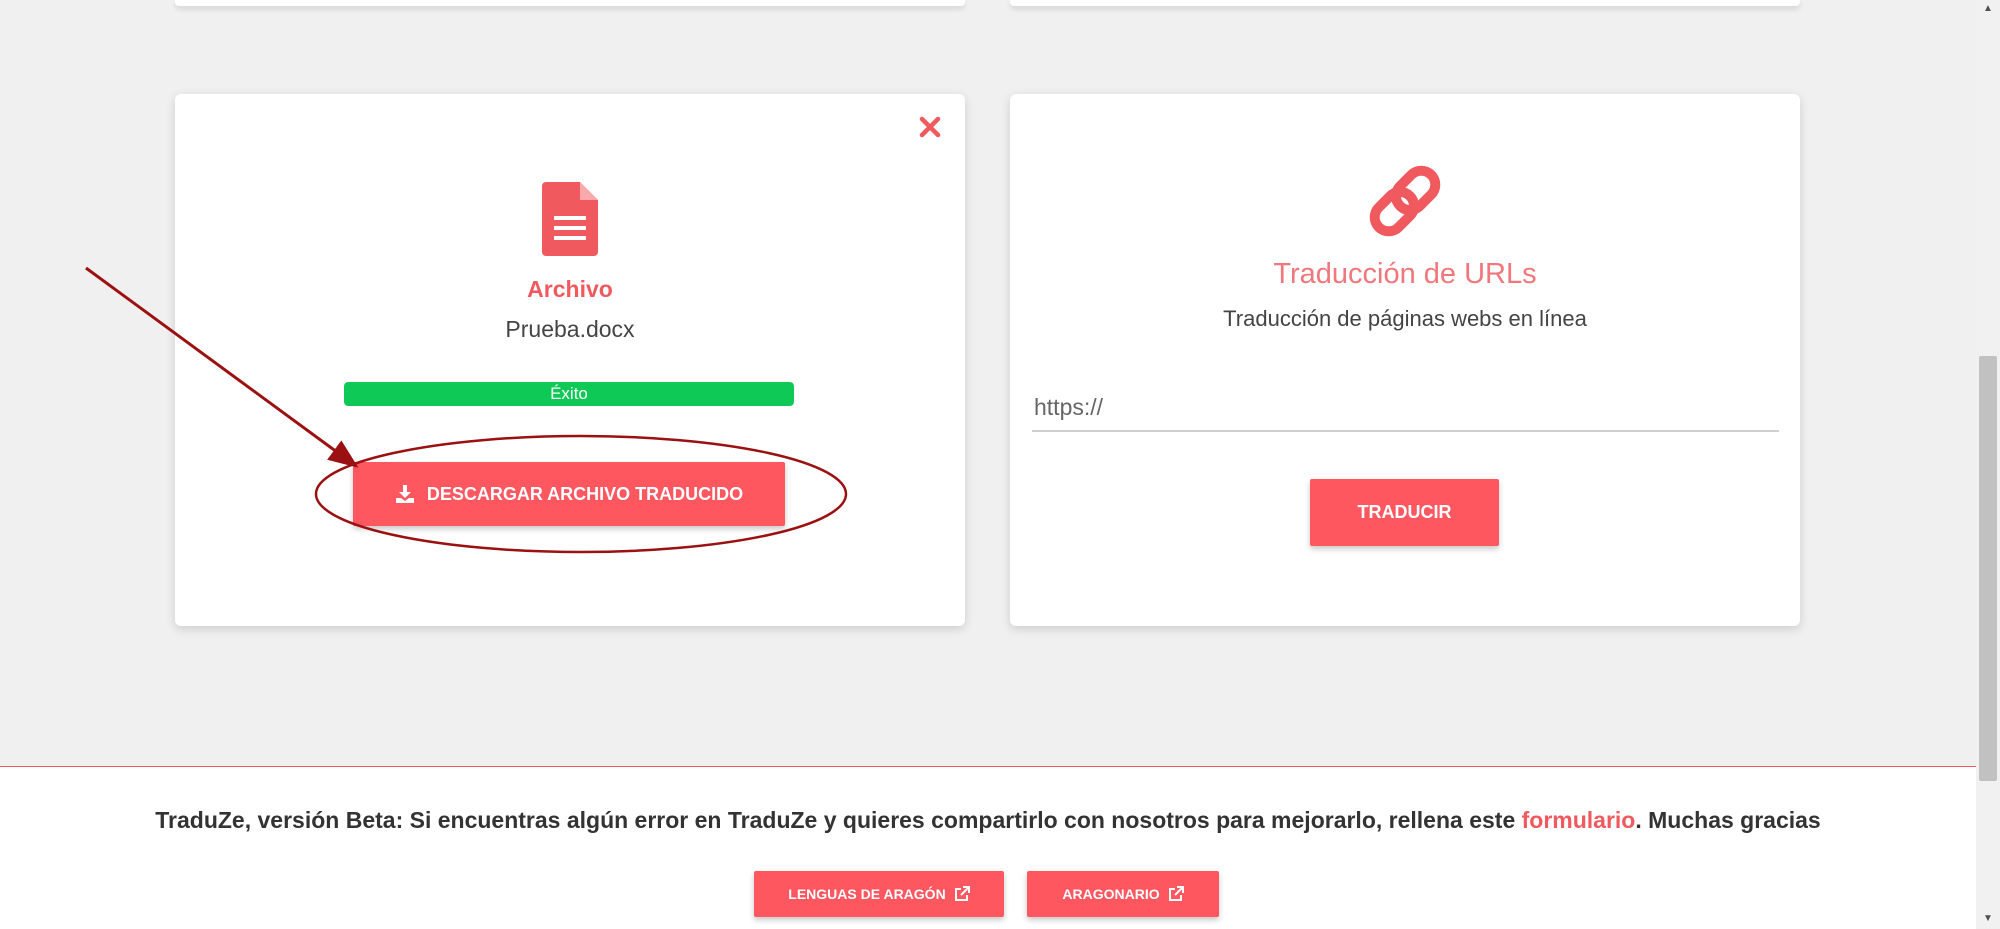 This screenshot has width=2000, height=929. I want to click on progress-label: Éxito, so click(569, 393).